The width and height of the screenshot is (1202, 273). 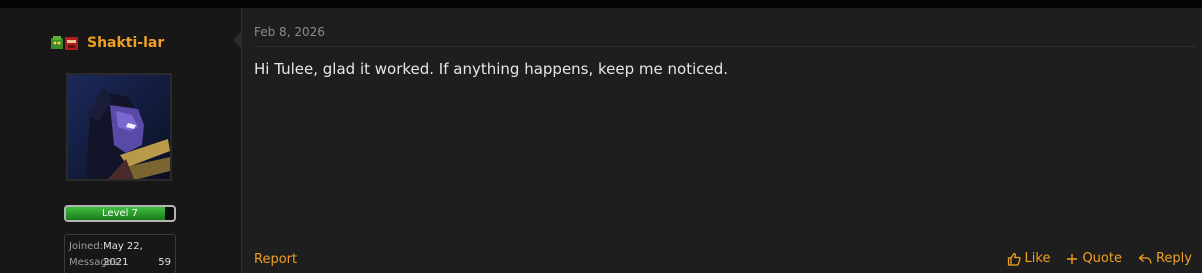 I want to click on reply-icon, so click(x=1145, y=259).